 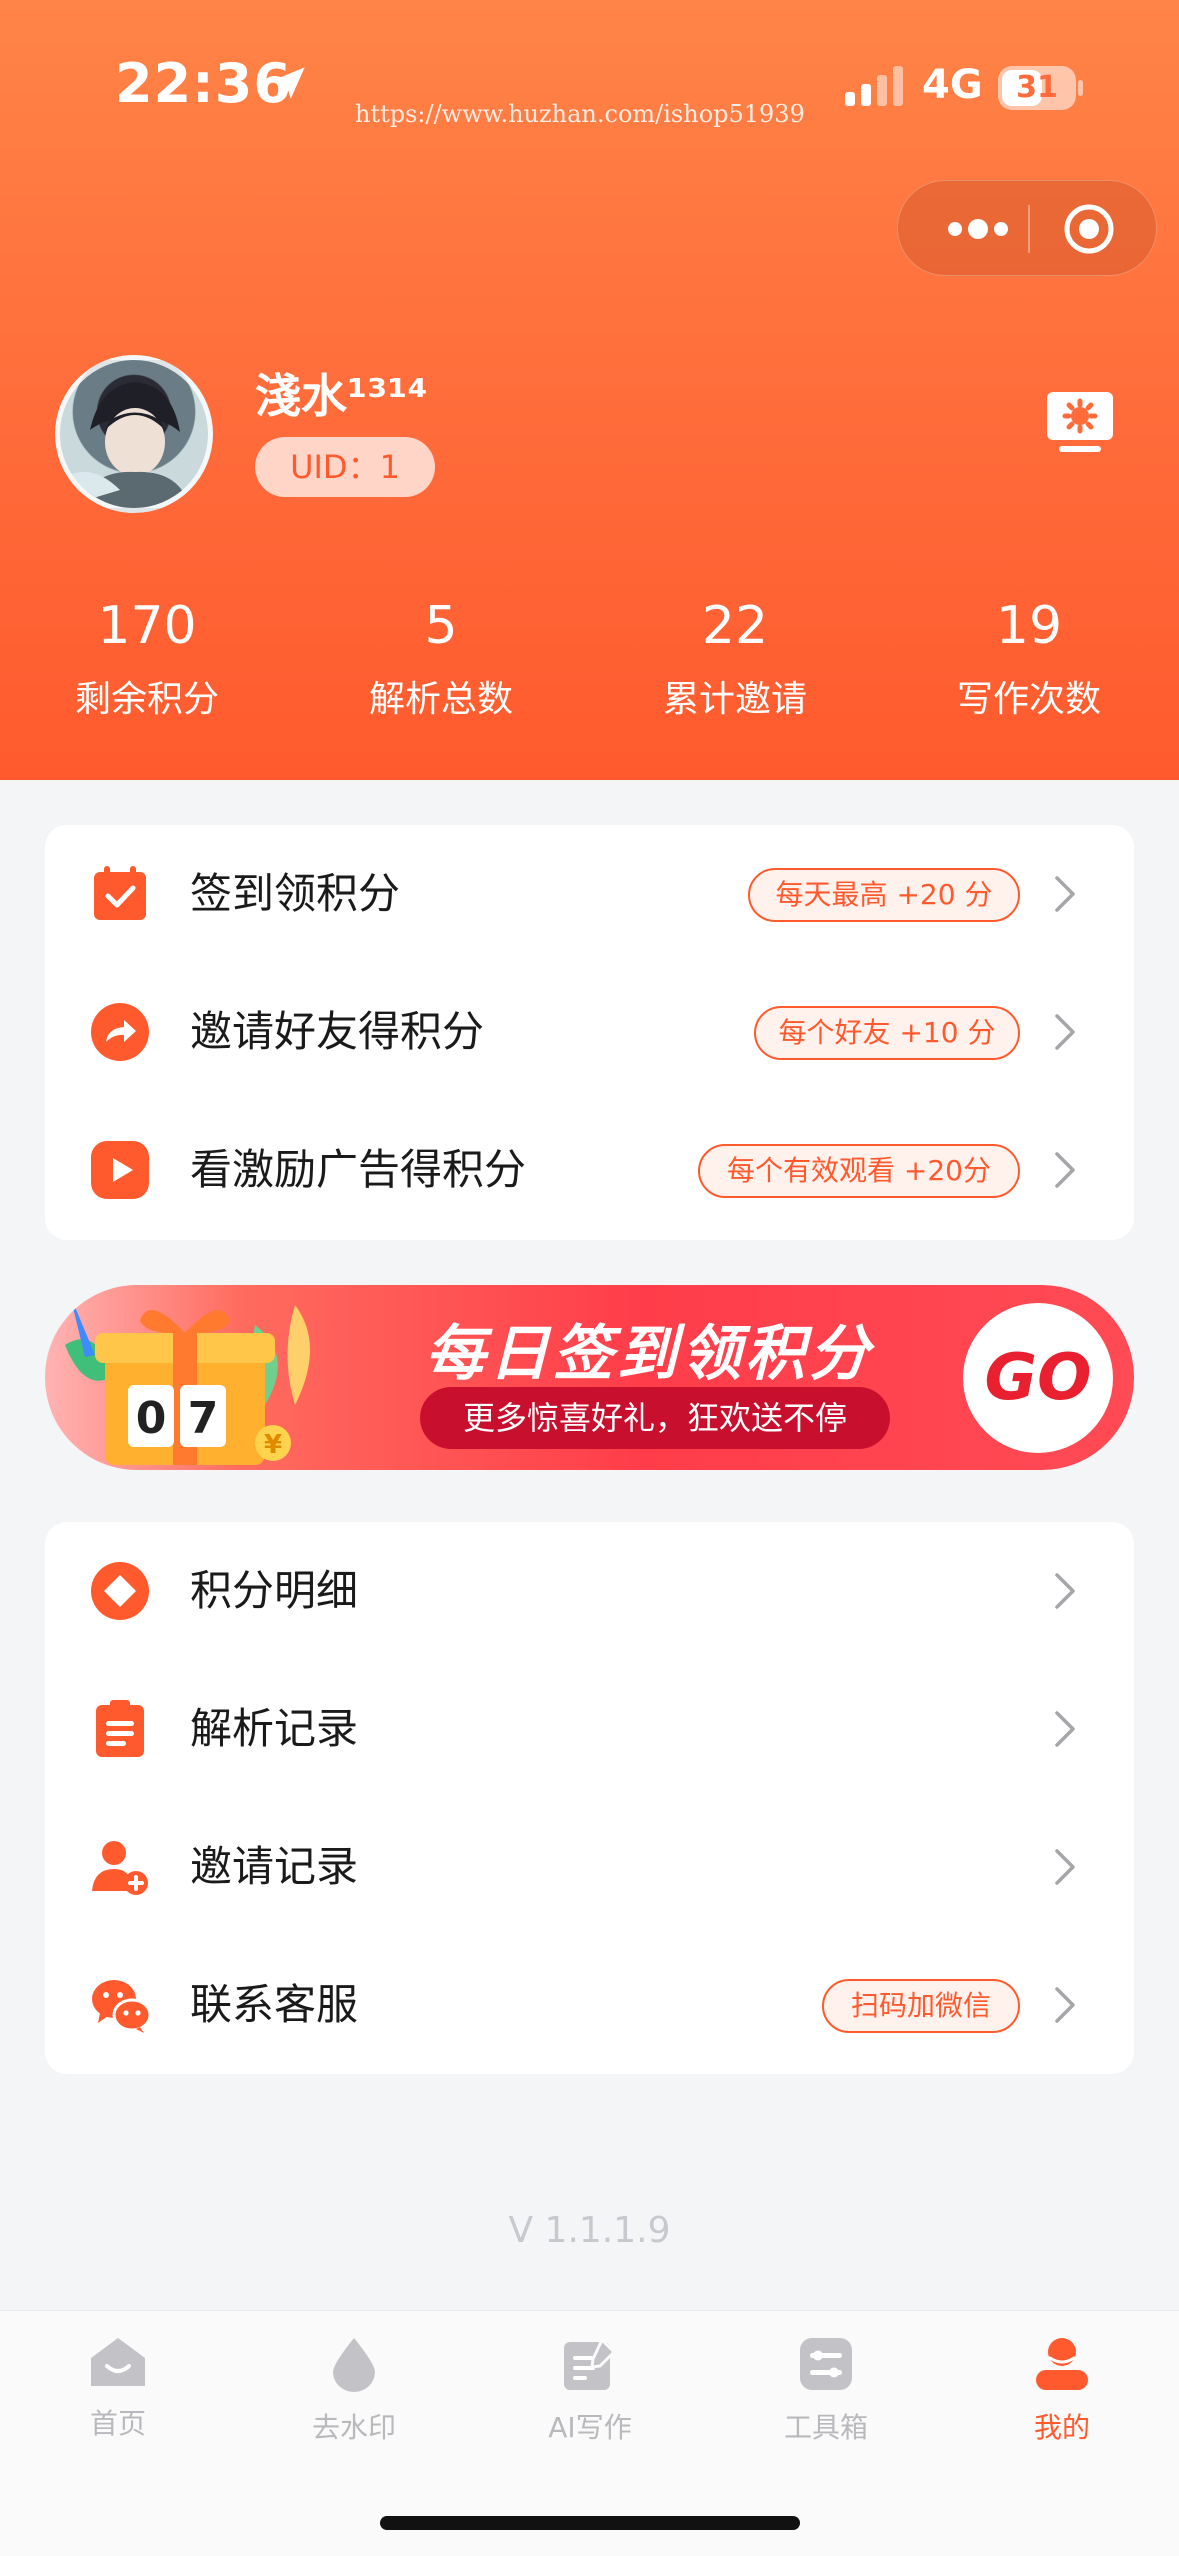 I want to click on stat-value: 5, so click(x=441, y=626).